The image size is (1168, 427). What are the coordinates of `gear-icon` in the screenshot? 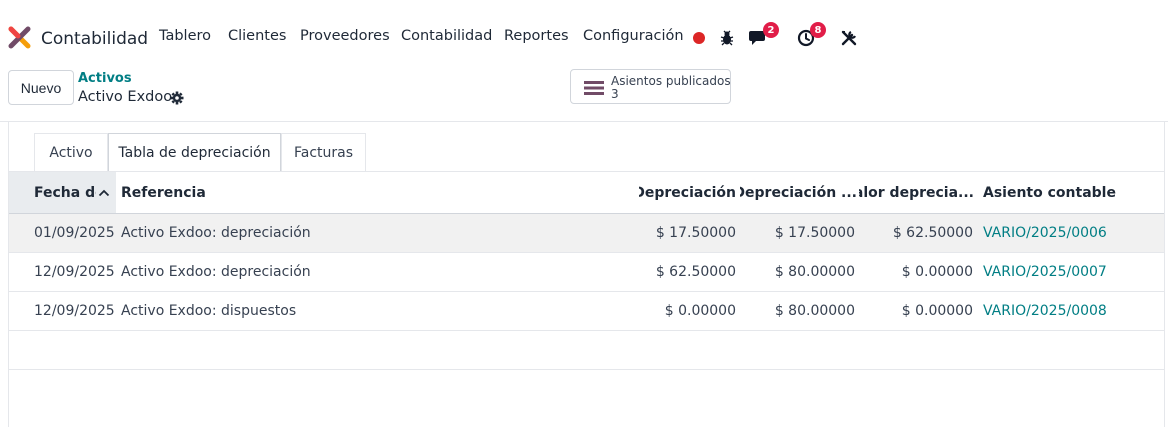 It's located at (177, 98).